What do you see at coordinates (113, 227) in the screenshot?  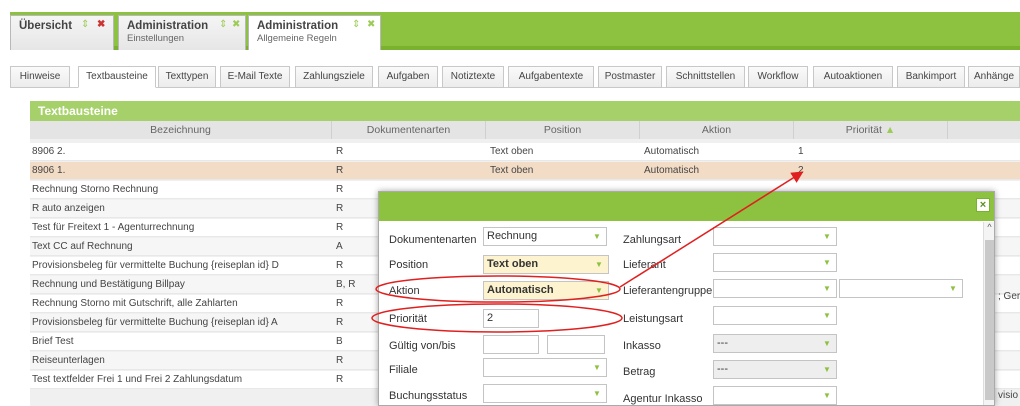 I see `cell-bezeichnung: Test für Freitext 1 - Agenturrechnung` at bounding box center [113, 227].